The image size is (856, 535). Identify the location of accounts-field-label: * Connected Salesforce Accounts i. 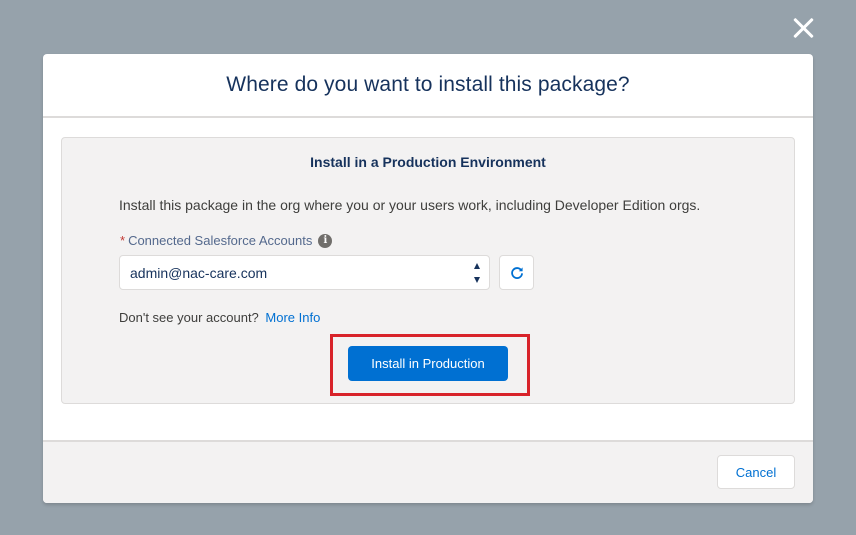
(226, 240).